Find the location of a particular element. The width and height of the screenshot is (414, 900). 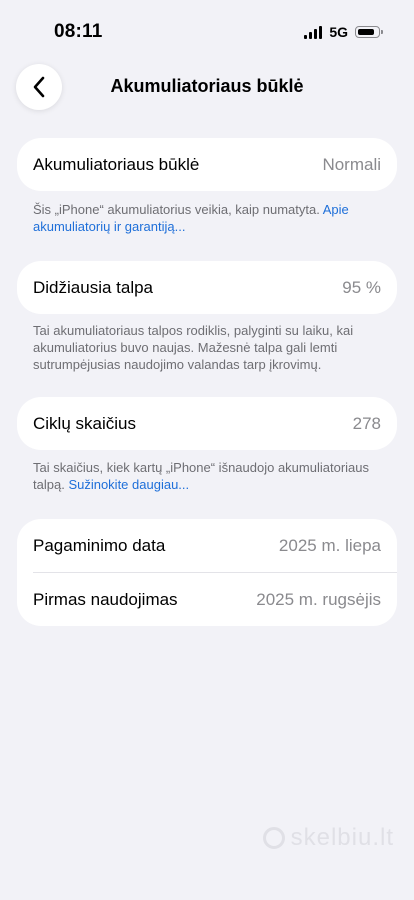

watermark-logo-icon is located at coordinates (273, 838).